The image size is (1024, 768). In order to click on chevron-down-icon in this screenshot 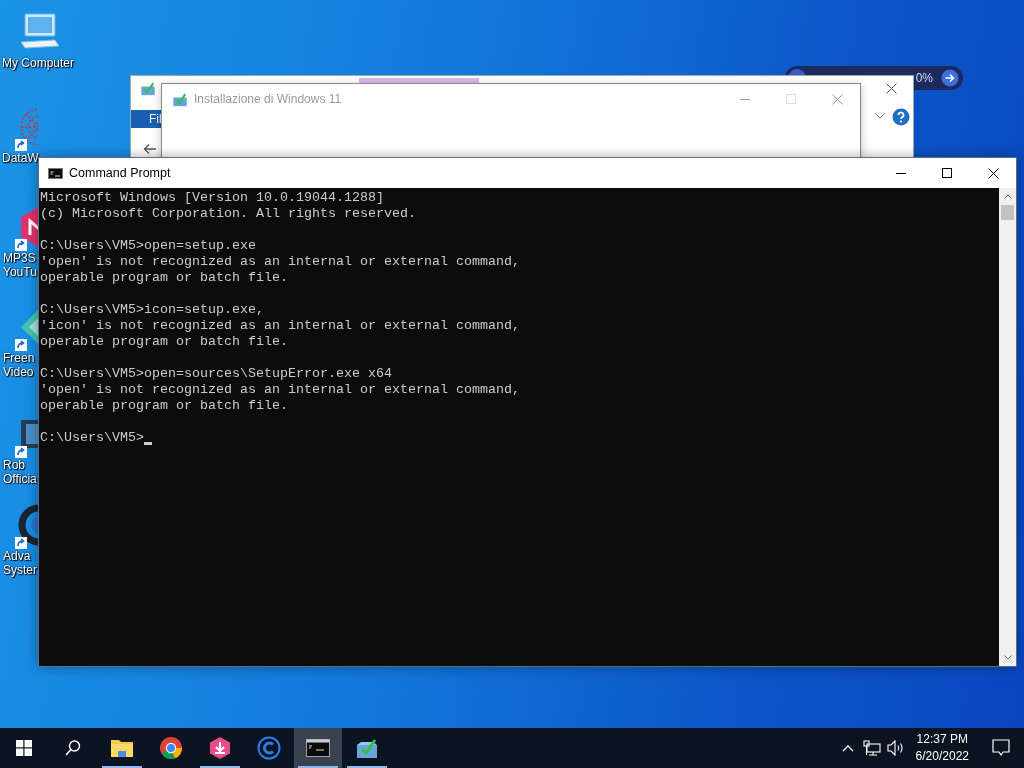, I will do `click(880, 116)`.